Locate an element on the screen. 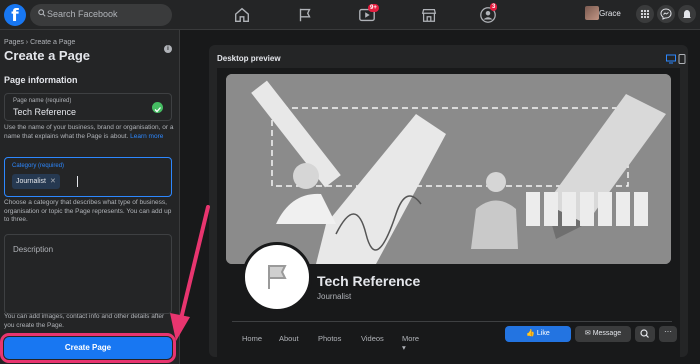  create-page-button: Create Page is located at coordinates (88, 348).